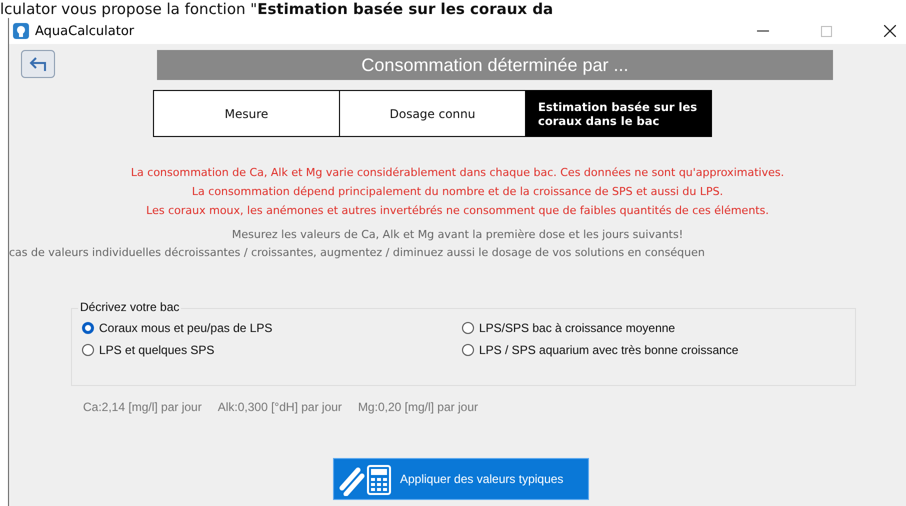 This screenshot has width=906, height=506. What do you see at coordinates (280, 407) in the screenshot?
I see `value-text: Alk:0,300 [°dH] par jour` at bounding box center [280, 407].